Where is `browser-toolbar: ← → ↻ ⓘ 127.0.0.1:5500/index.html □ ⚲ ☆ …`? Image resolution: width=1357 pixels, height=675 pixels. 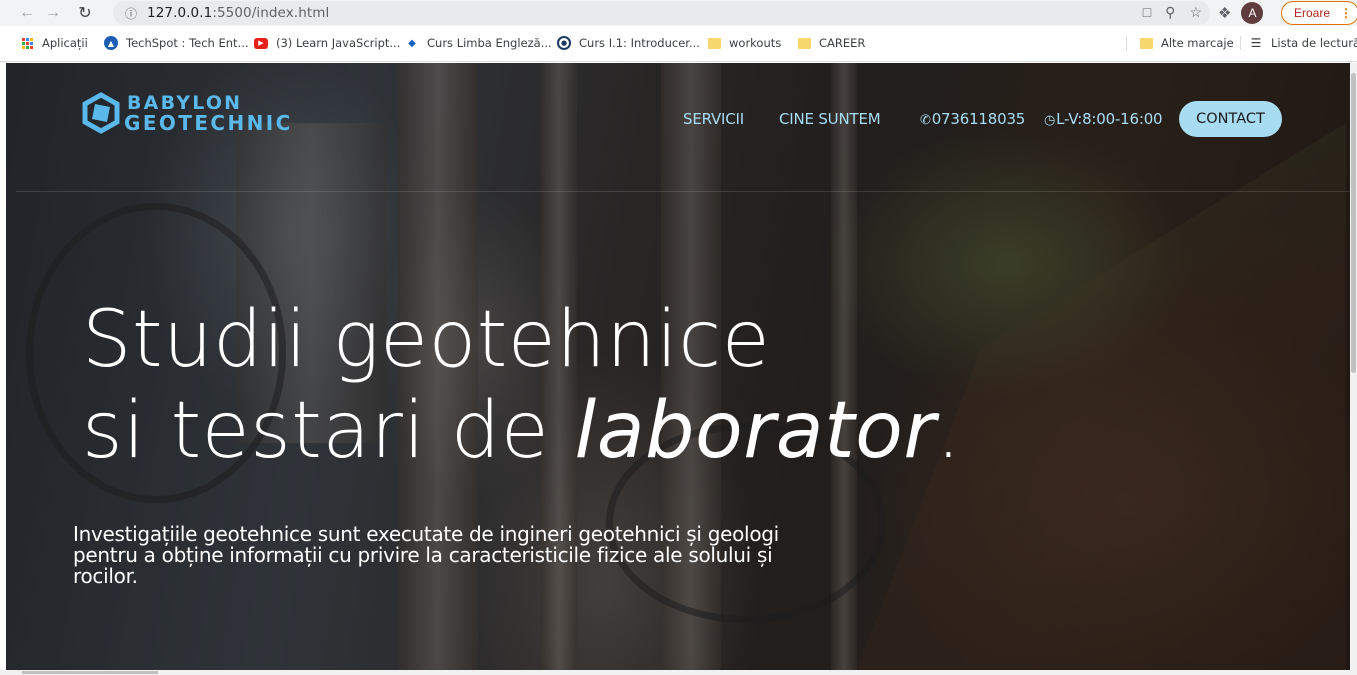 browser-toolbar: ← → ↻ ⓘ 127.0.0.1:5500/index.html □ ⚲ ☆ … is located at coordinates (678, 13).